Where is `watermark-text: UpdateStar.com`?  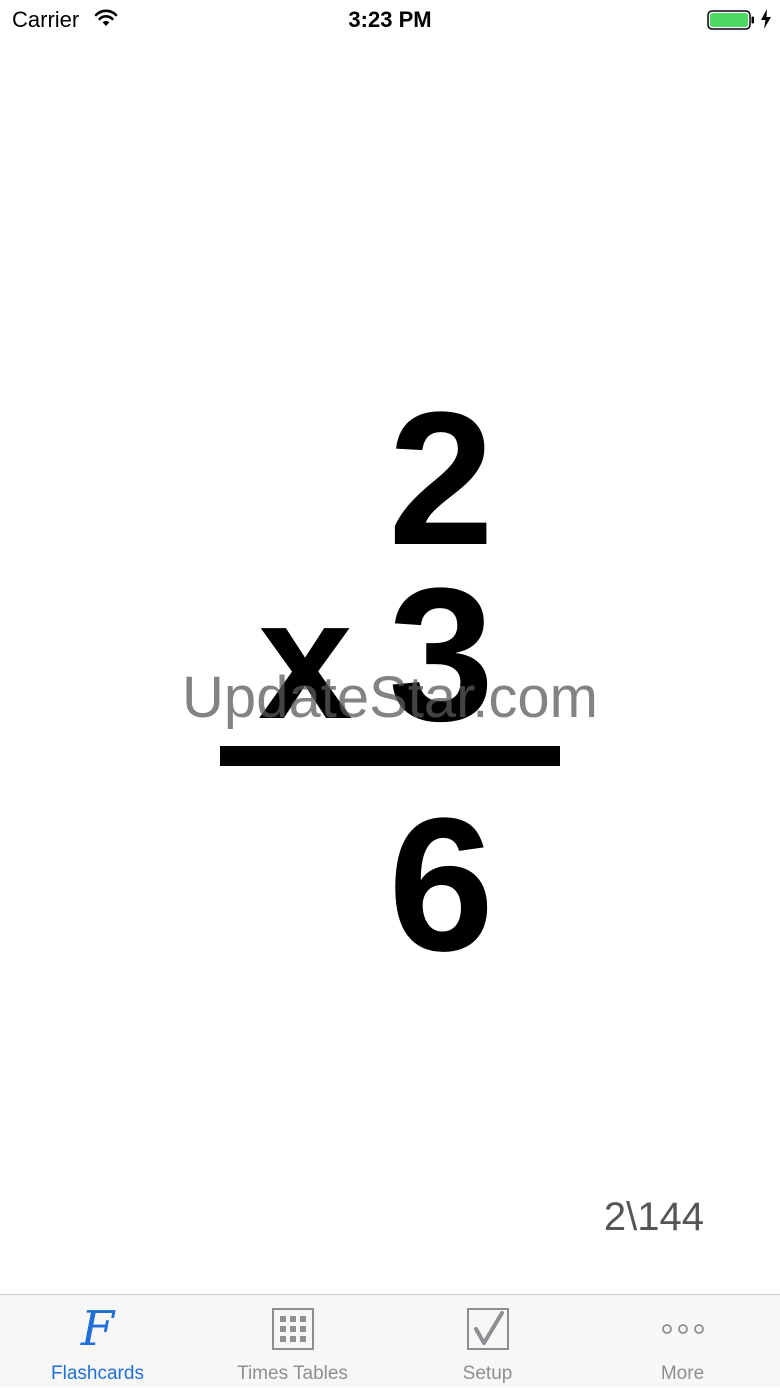
watermark-text: UpdateStar.com is located at coordinates (390, 697).